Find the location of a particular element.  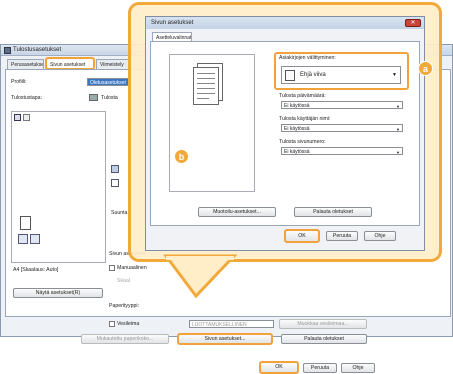

profile-select: Oletusasetukset is located at coordinates (109, 82).